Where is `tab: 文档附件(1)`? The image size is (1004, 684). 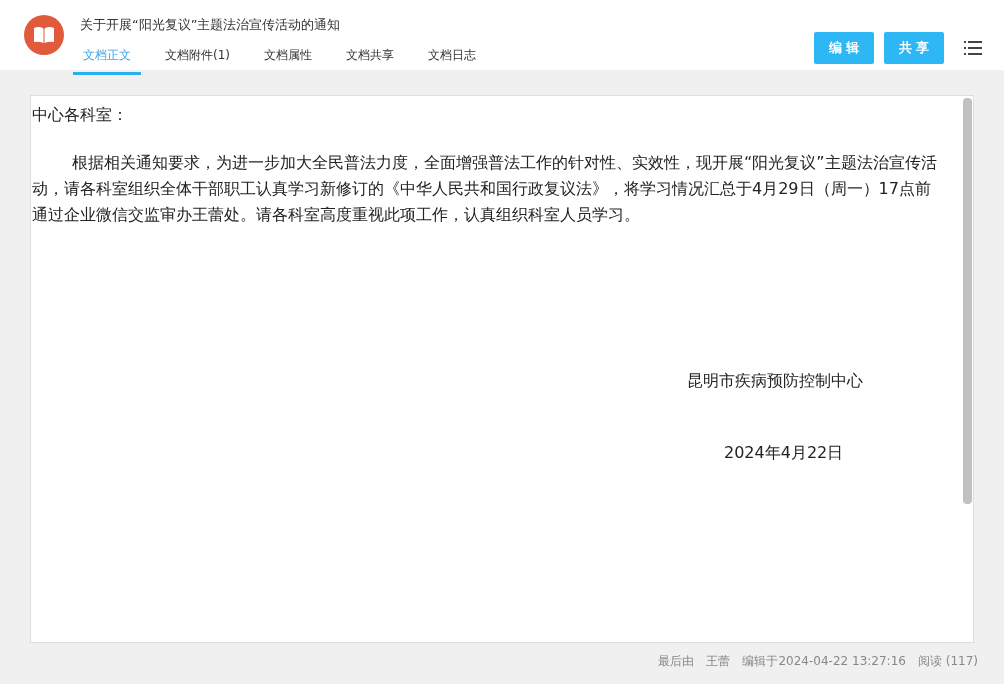
tab: 文档附件(1) is located at coordinates (197, 60).